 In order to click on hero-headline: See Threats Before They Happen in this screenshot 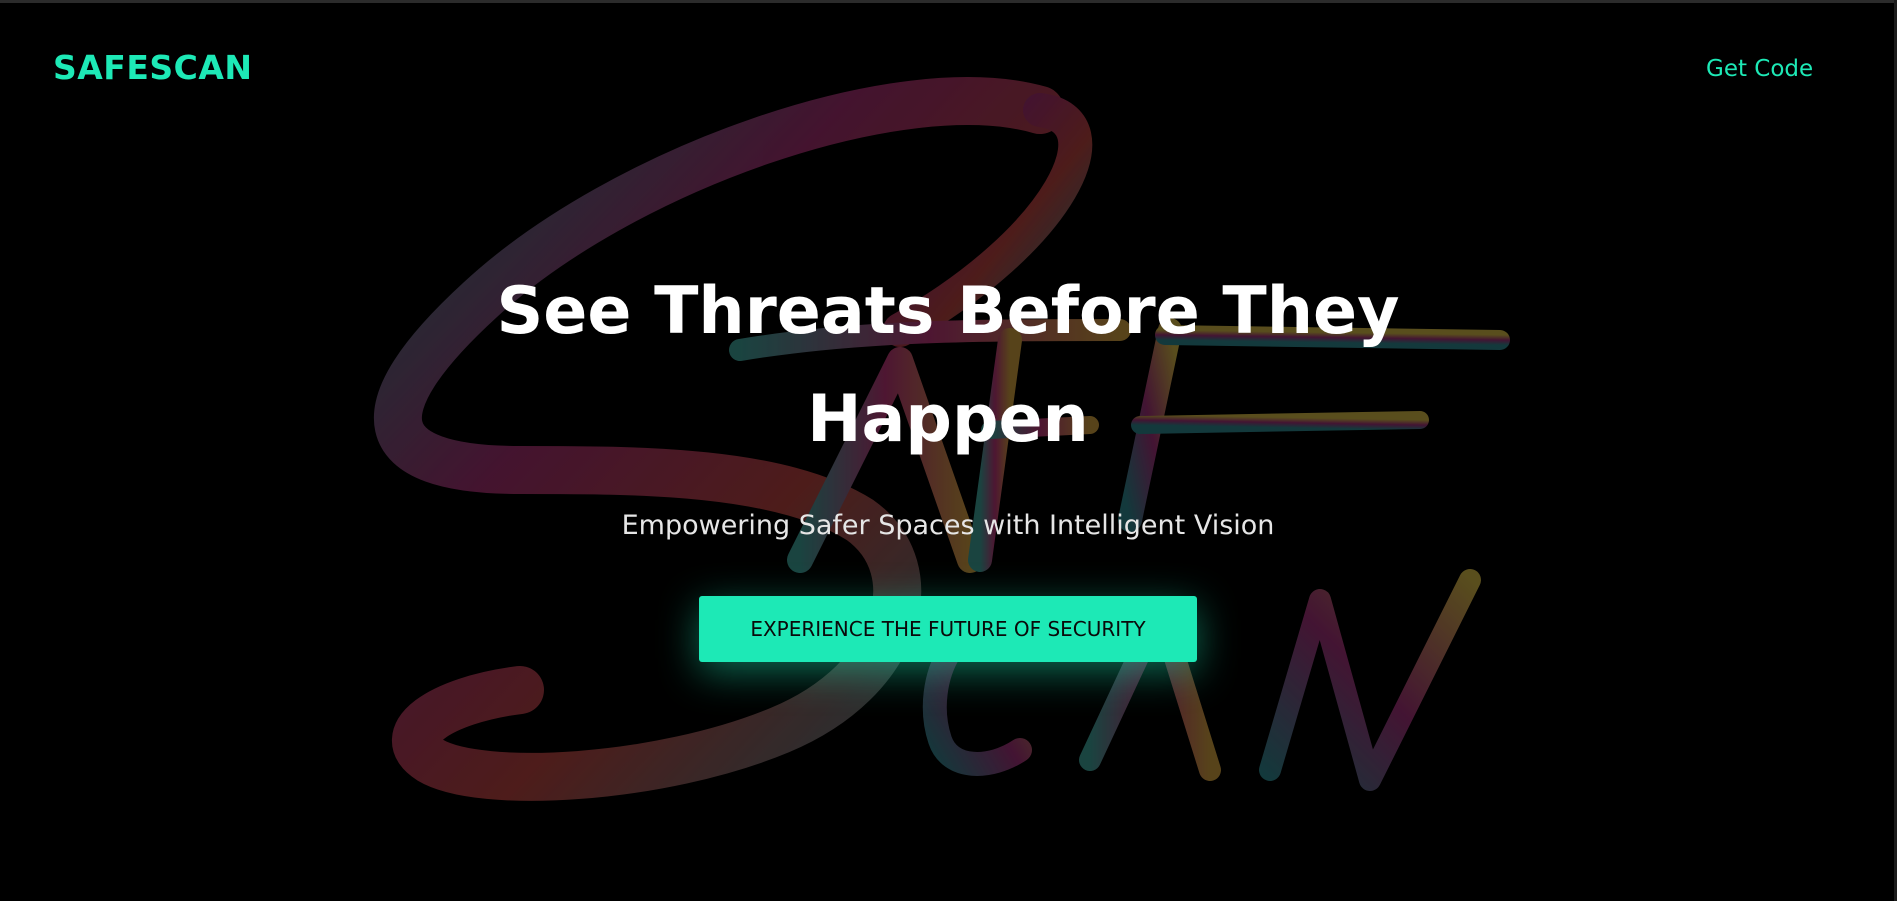, I will do `click(948, 365)`.